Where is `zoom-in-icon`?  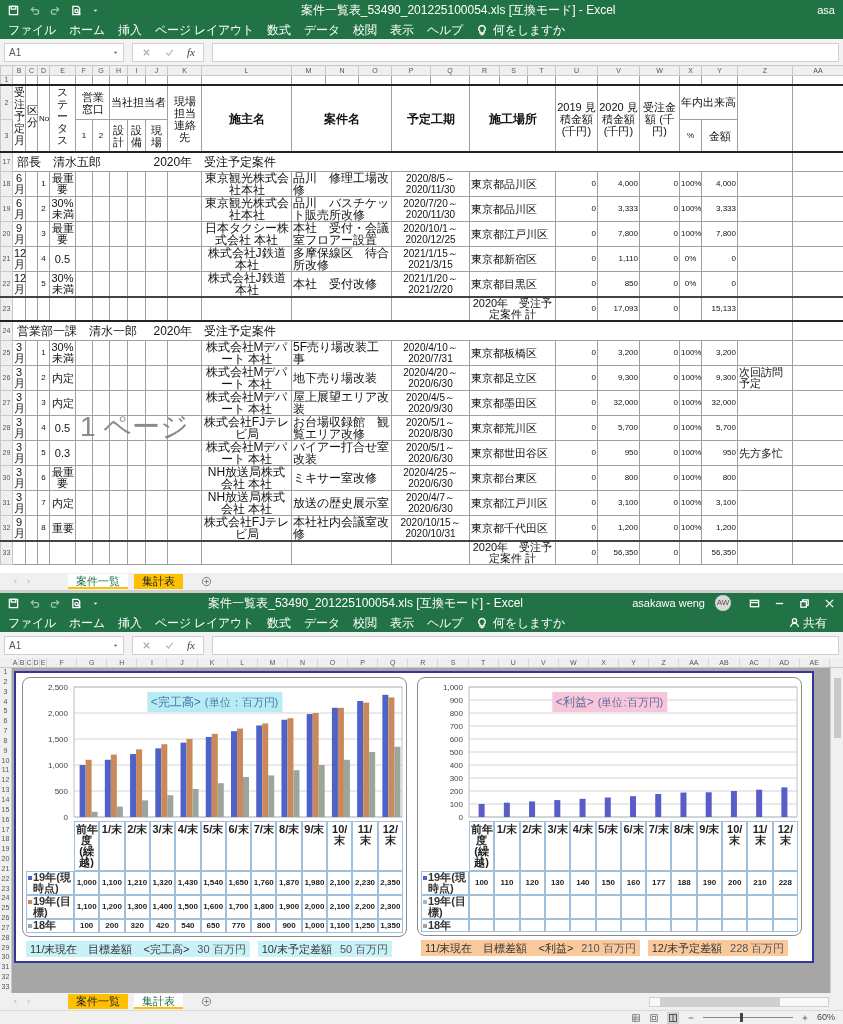
zoom-in-icon is located at coordinates (805, 1017).